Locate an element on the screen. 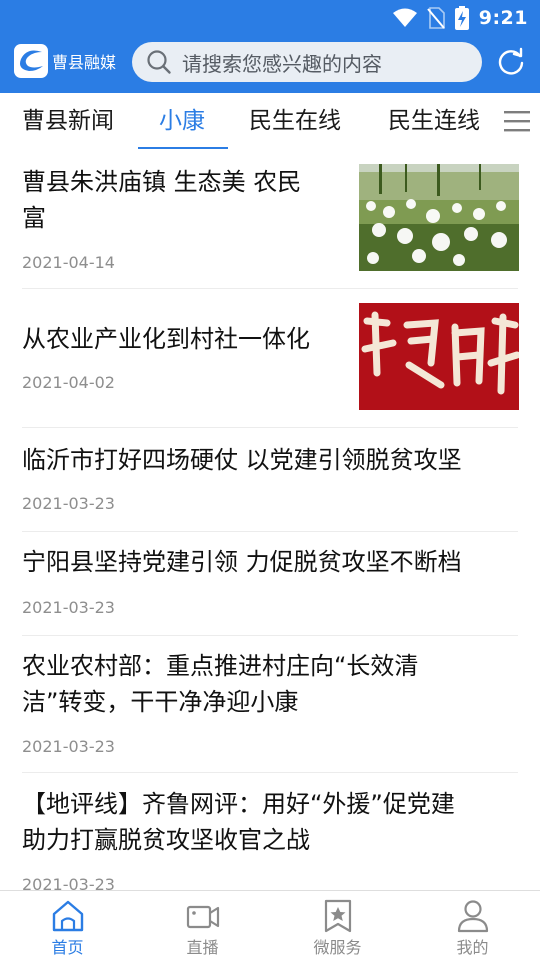  status-time: 9:21 is located at coordinates (503, 18).